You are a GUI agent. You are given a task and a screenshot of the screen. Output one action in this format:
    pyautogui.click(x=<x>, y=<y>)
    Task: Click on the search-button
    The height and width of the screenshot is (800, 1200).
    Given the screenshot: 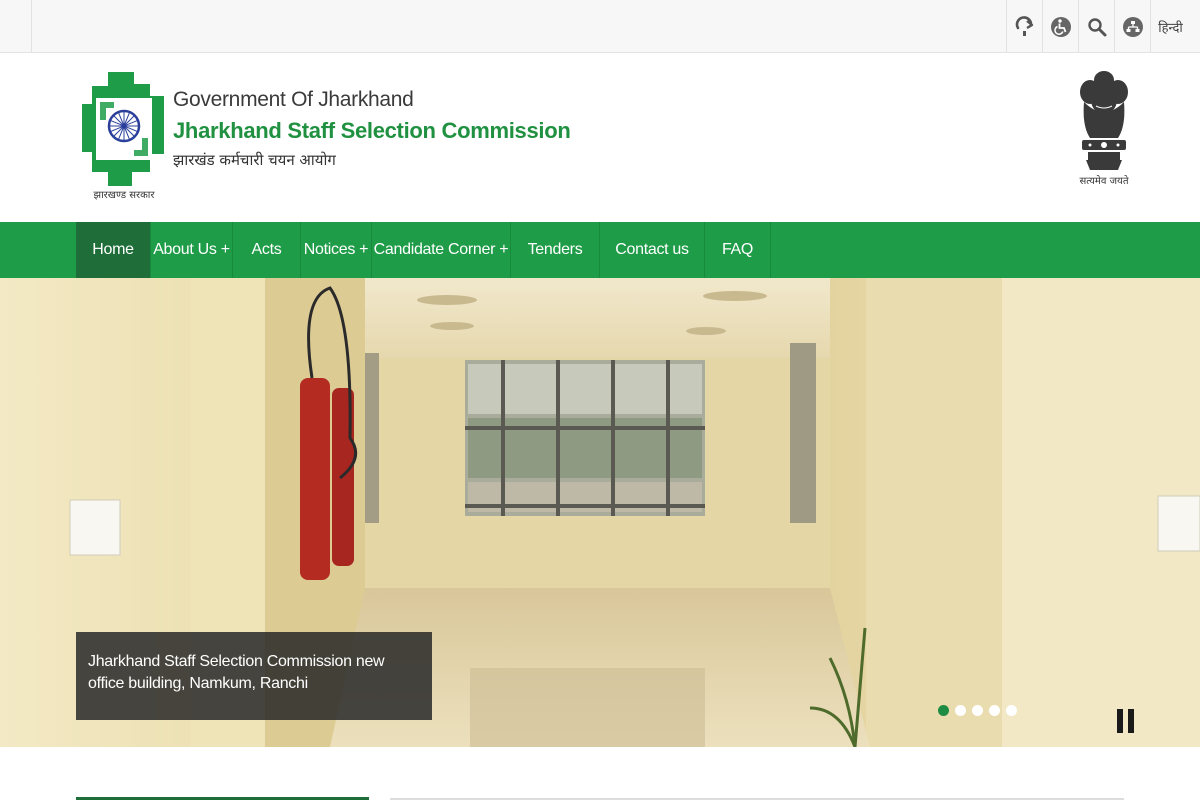 What is the action you would take?
    pyautogui.click(x=1096, y=26)
    